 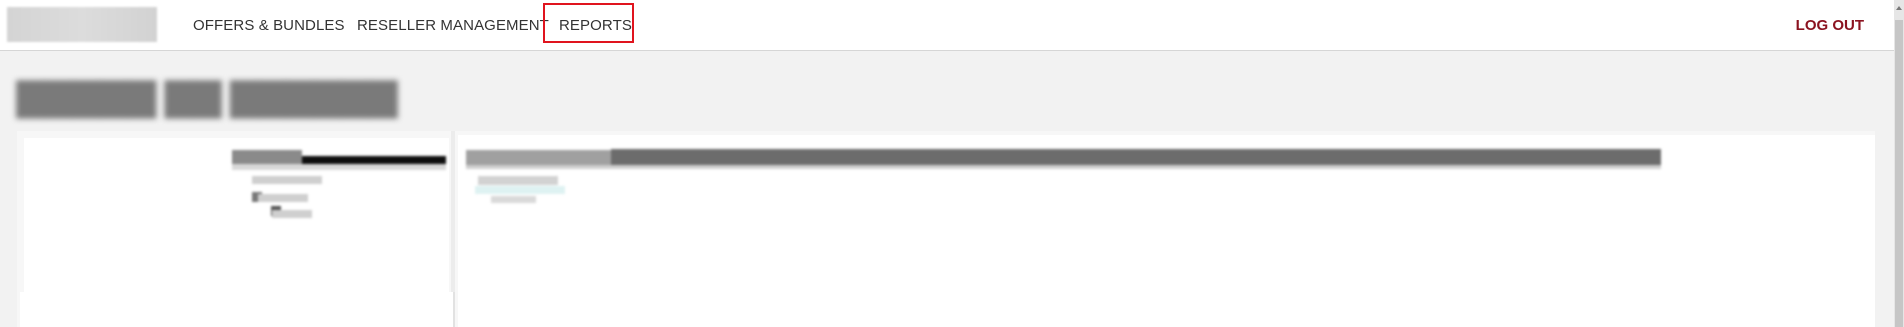 I want to click on report-header-label, so click(x=538, y=157).